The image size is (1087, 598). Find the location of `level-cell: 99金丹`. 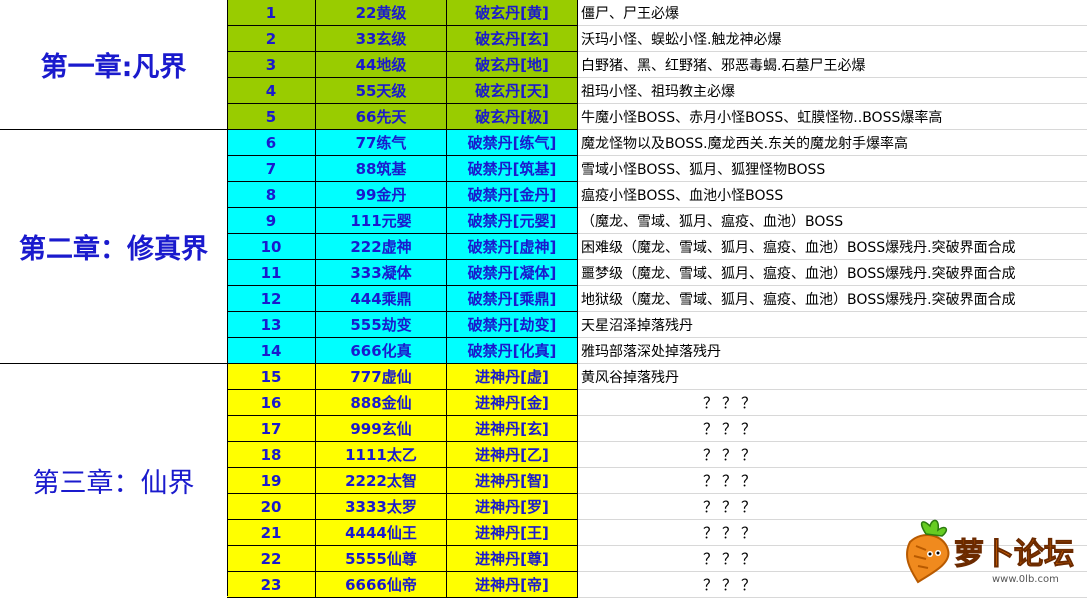

level-cell: 99金丹 is located at coordinates (381, 195).